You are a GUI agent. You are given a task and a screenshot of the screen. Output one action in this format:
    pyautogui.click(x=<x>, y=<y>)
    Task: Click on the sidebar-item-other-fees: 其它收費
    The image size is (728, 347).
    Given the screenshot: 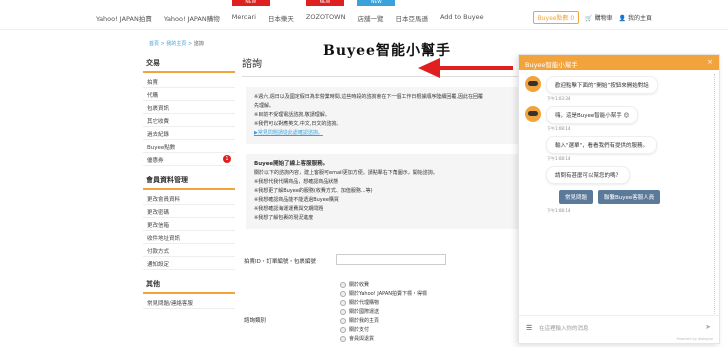 What is the action you would take?
    pyautogui.click(x=189, y=120)
    